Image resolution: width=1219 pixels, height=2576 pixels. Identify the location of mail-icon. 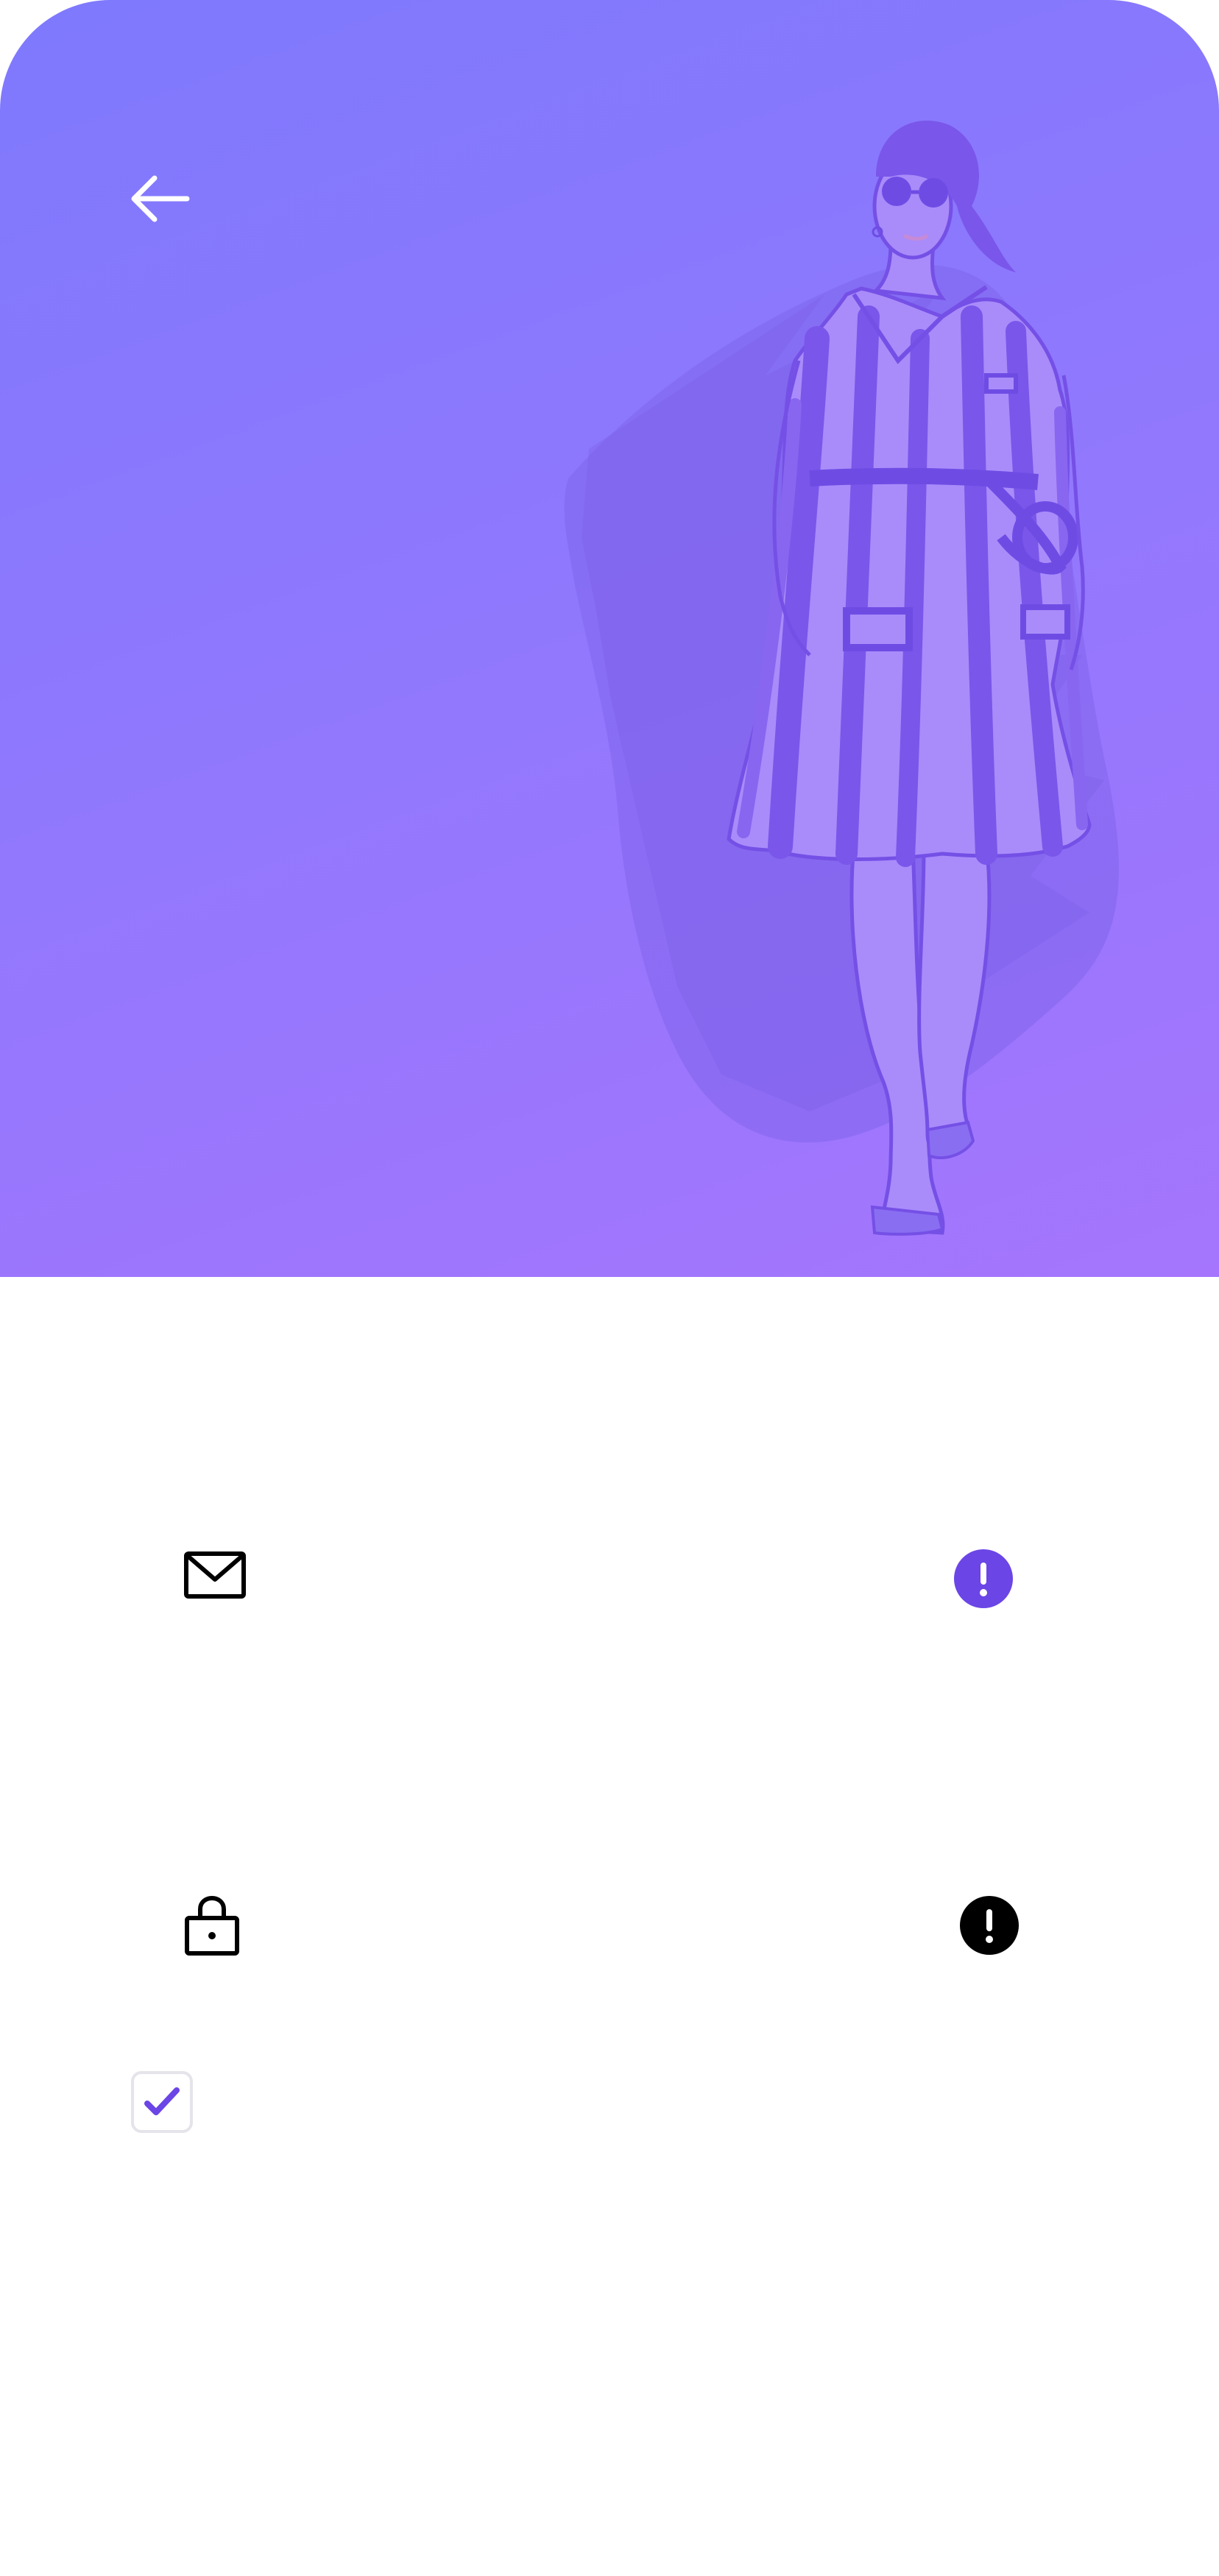
(215, 1575).